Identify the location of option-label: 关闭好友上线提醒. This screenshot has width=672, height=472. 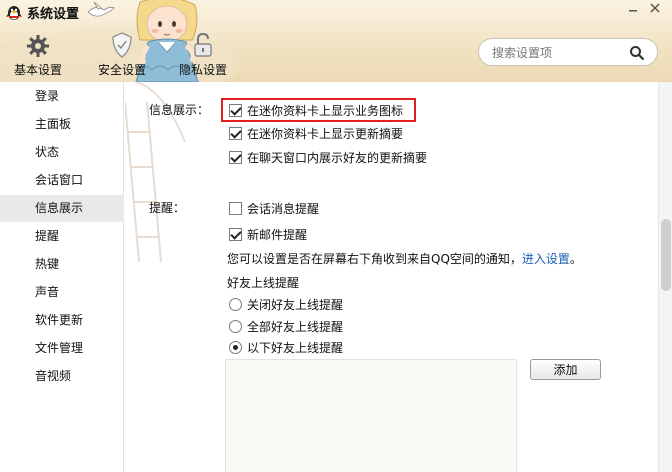
(295, 304).